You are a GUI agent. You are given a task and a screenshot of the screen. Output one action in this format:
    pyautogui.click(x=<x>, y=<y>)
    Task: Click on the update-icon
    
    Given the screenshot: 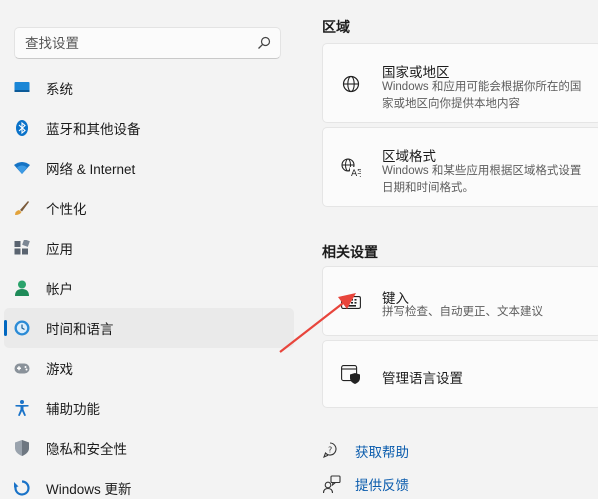 What is the action you would take?
    pyautogui.click(x=22, y=488)
    